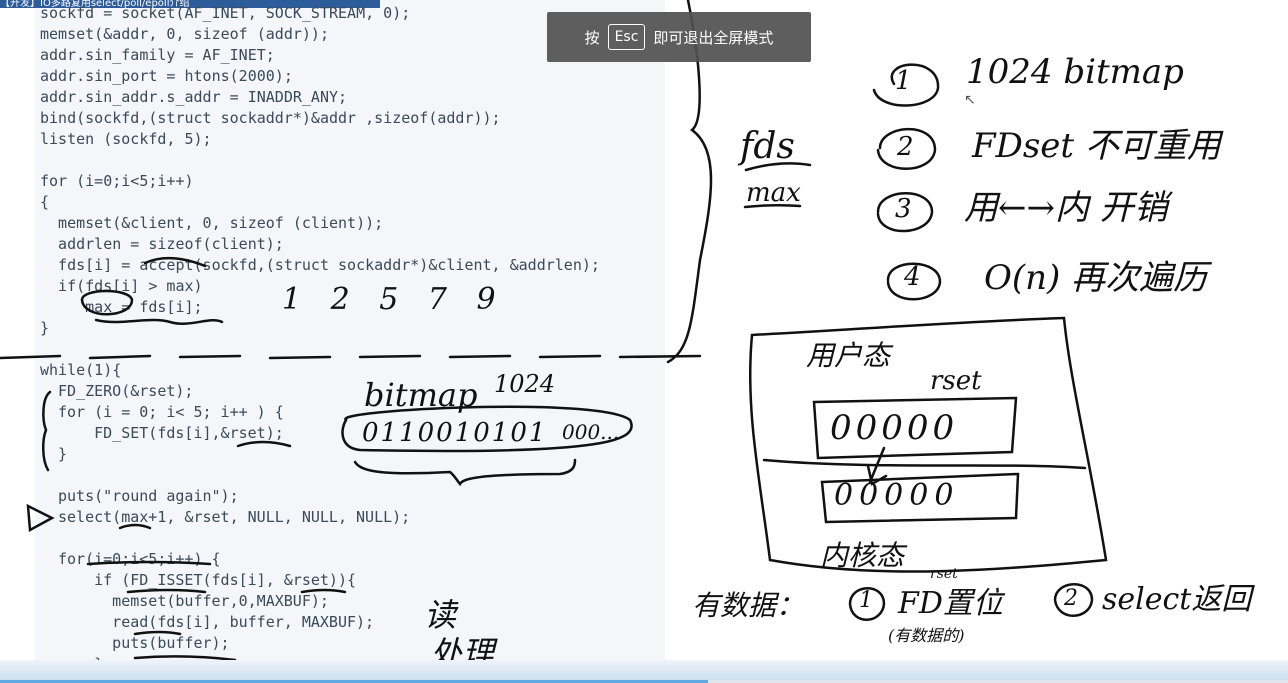  Describe the element at coordinates (626, 37) in the screenshot. I see `esc-key-icon: Esc` at that location.